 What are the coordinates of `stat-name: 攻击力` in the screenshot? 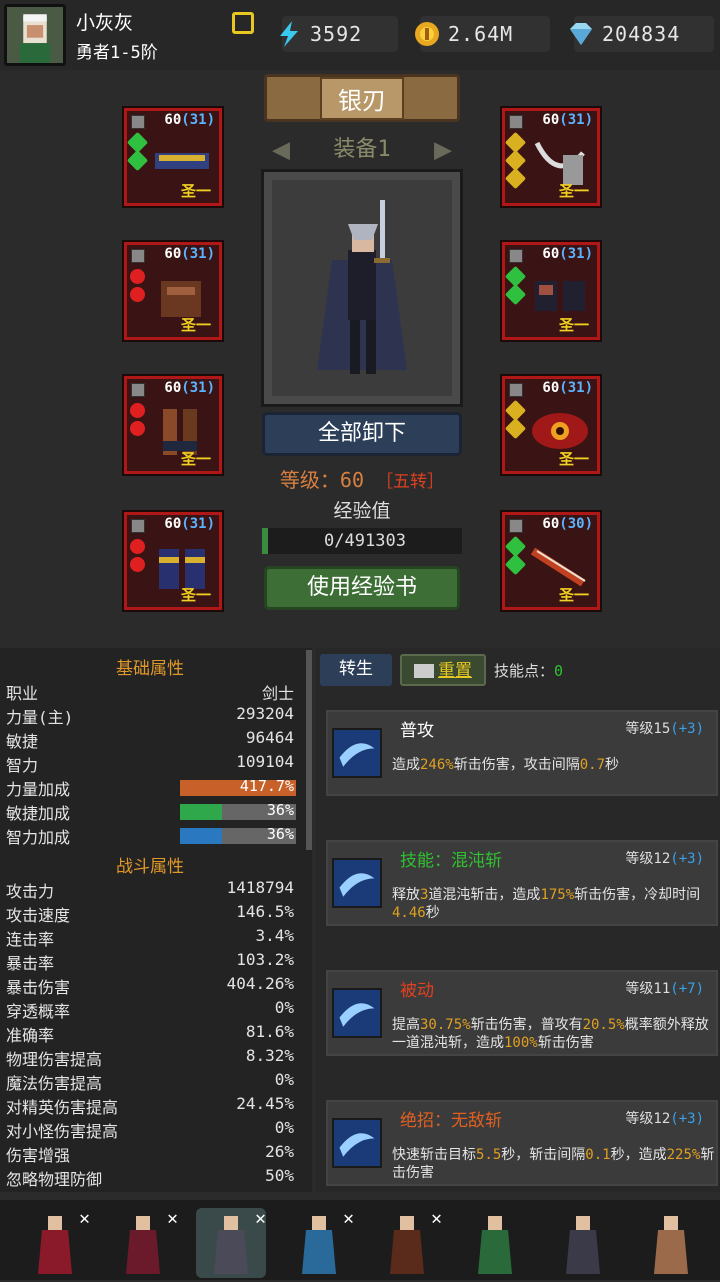 It's located at (30, 891).